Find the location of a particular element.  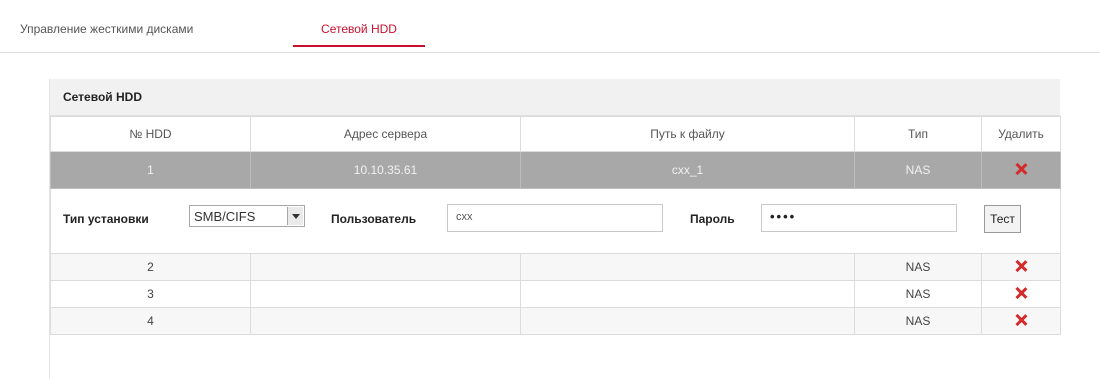

mount-type-select: SMB/CIFS is located at coordinates (247, 216).